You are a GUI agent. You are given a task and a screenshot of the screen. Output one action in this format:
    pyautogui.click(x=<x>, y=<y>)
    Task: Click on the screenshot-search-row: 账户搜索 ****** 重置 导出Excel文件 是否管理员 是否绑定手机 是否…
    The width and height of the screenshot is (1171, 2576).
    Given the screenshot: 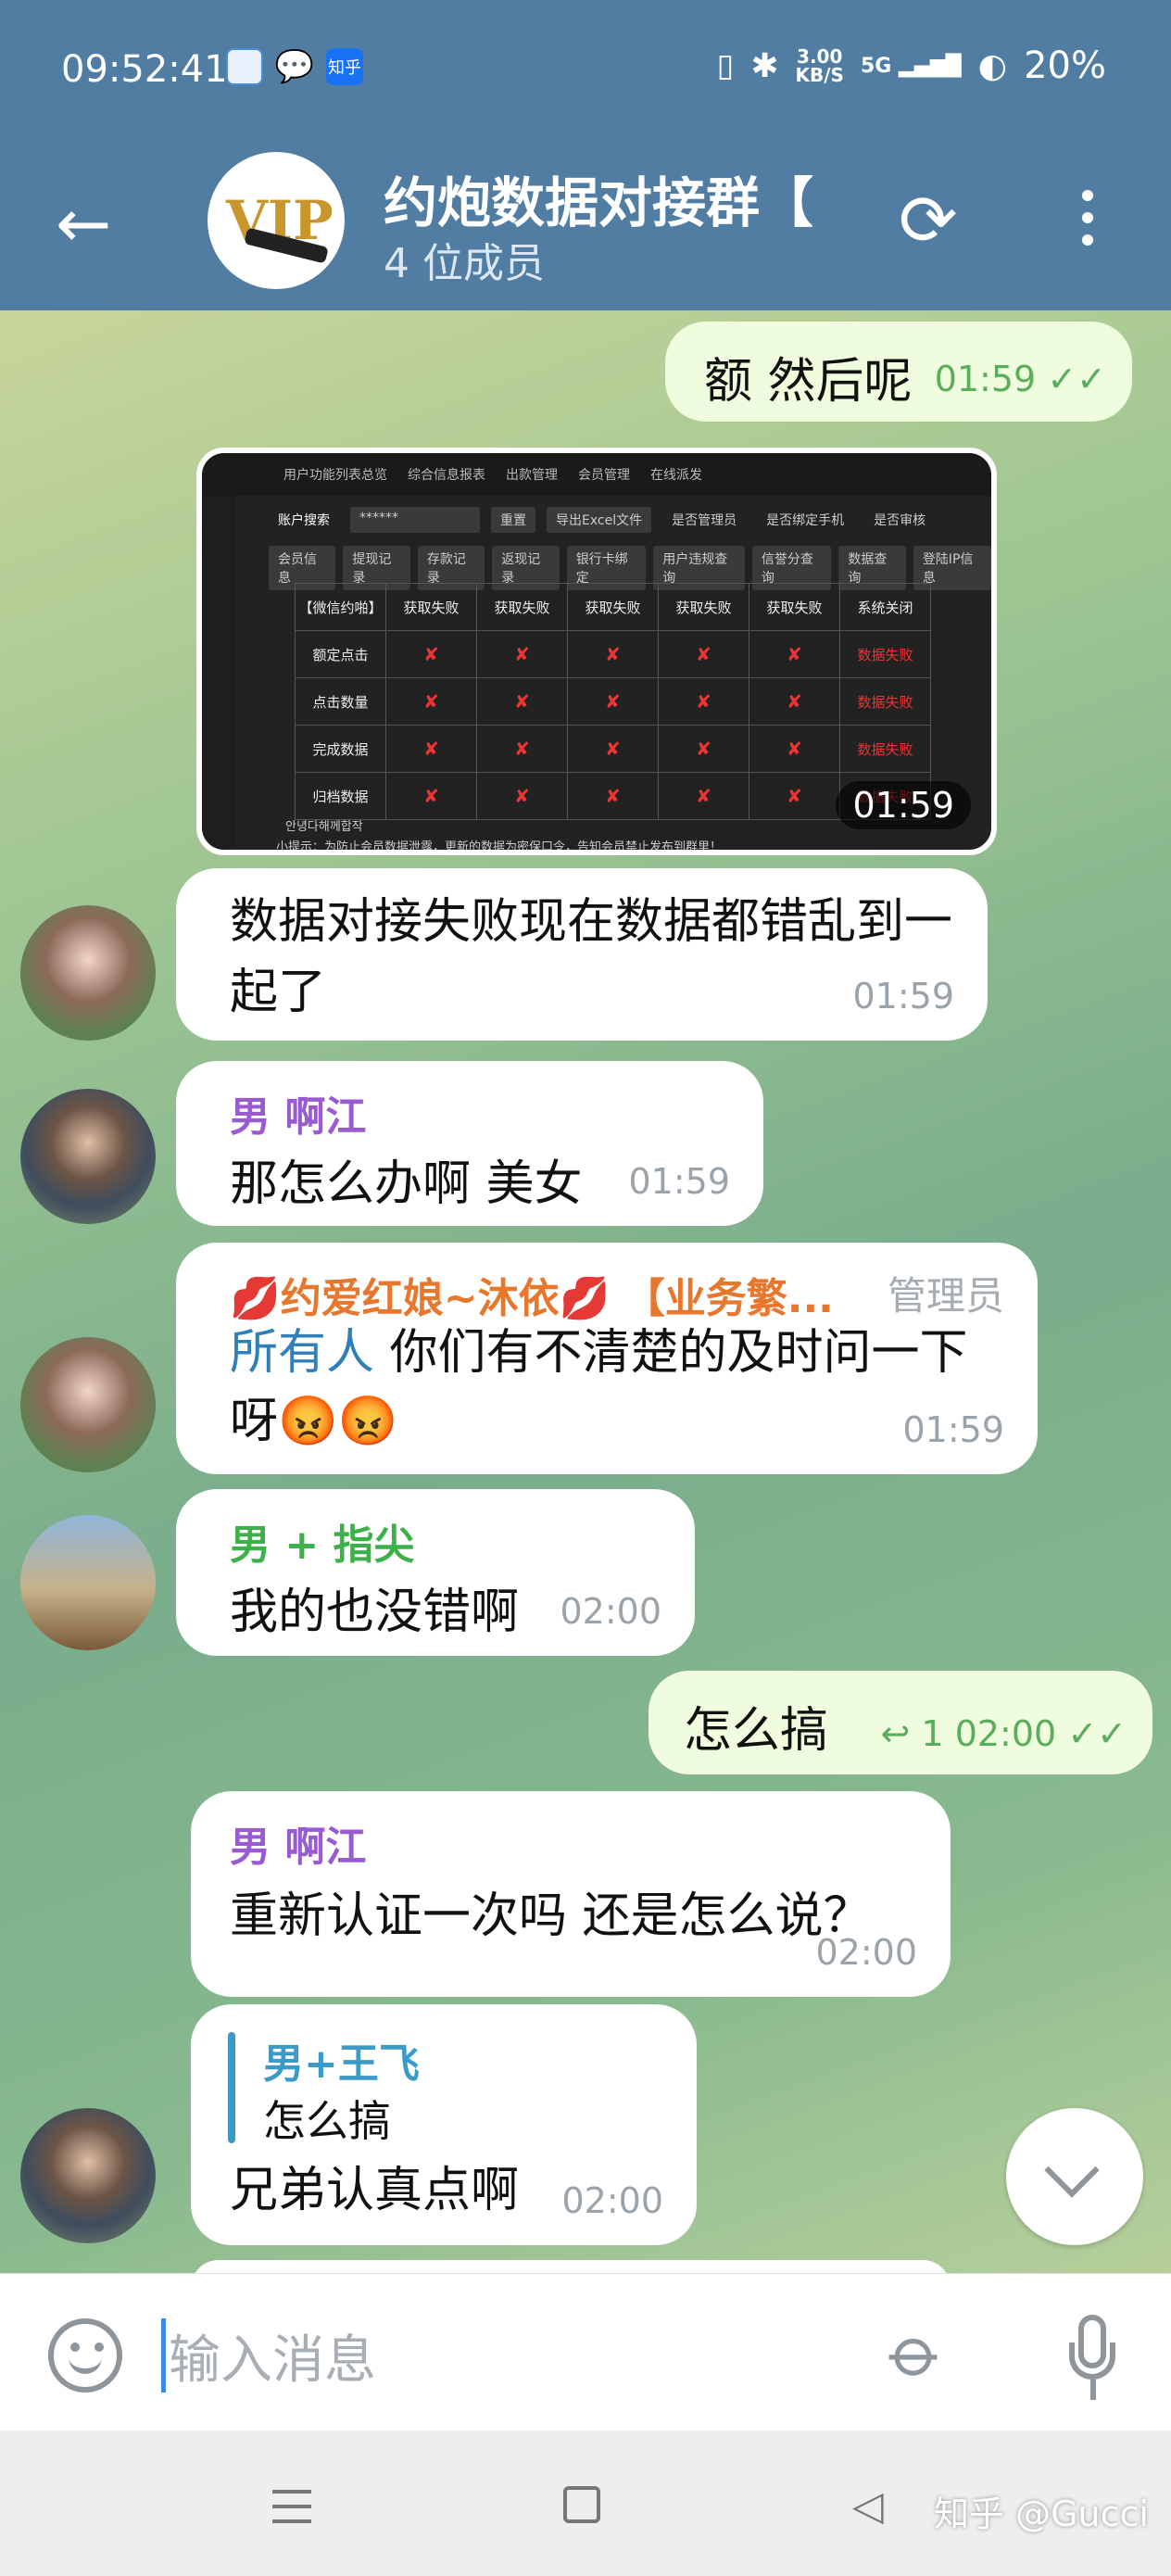 What is the action you would take?
    pyautogui.click(x=602, y=520)
    